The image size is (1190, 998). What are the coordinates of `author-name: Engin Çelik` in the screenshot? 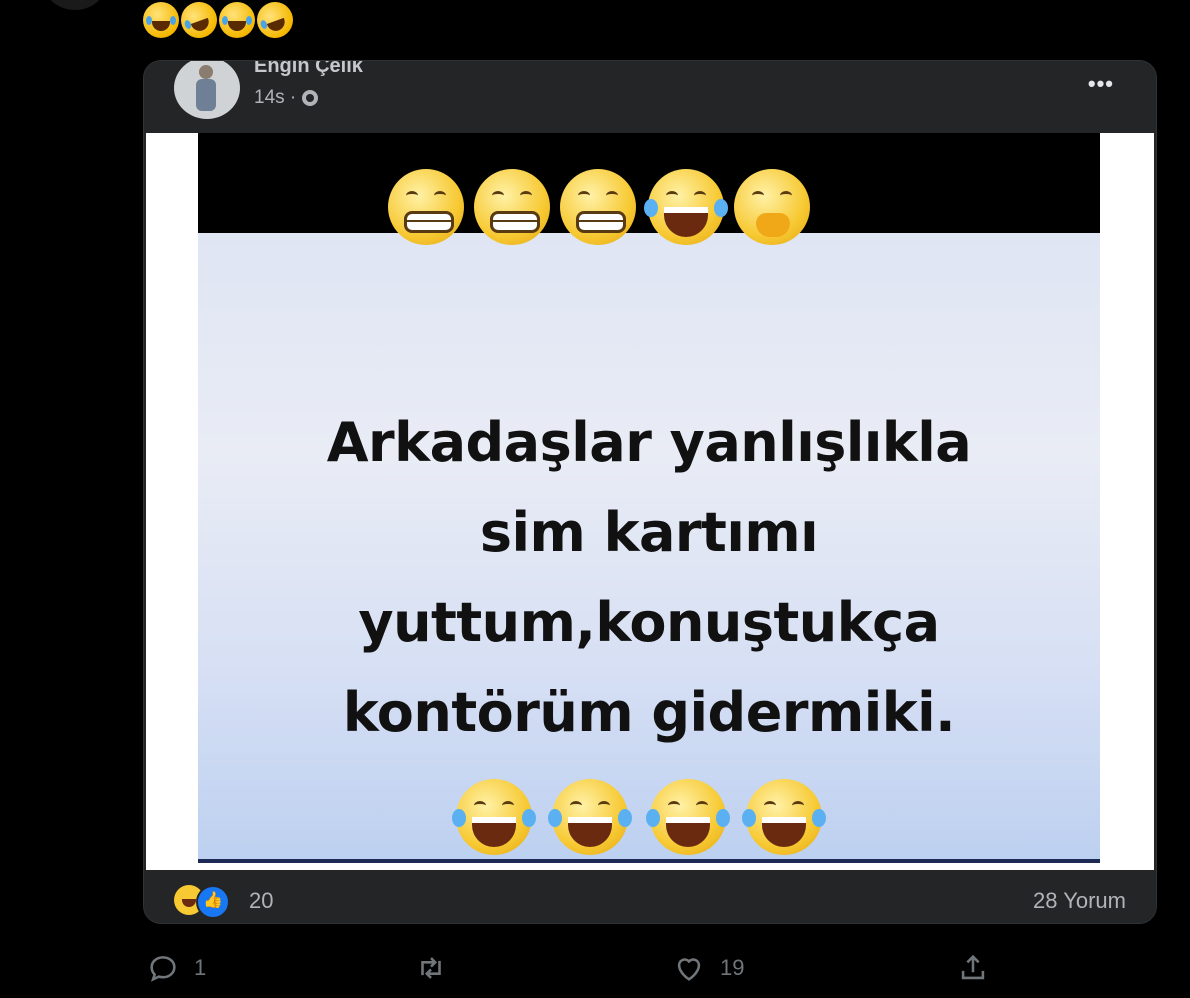 It's located at (308, 68).